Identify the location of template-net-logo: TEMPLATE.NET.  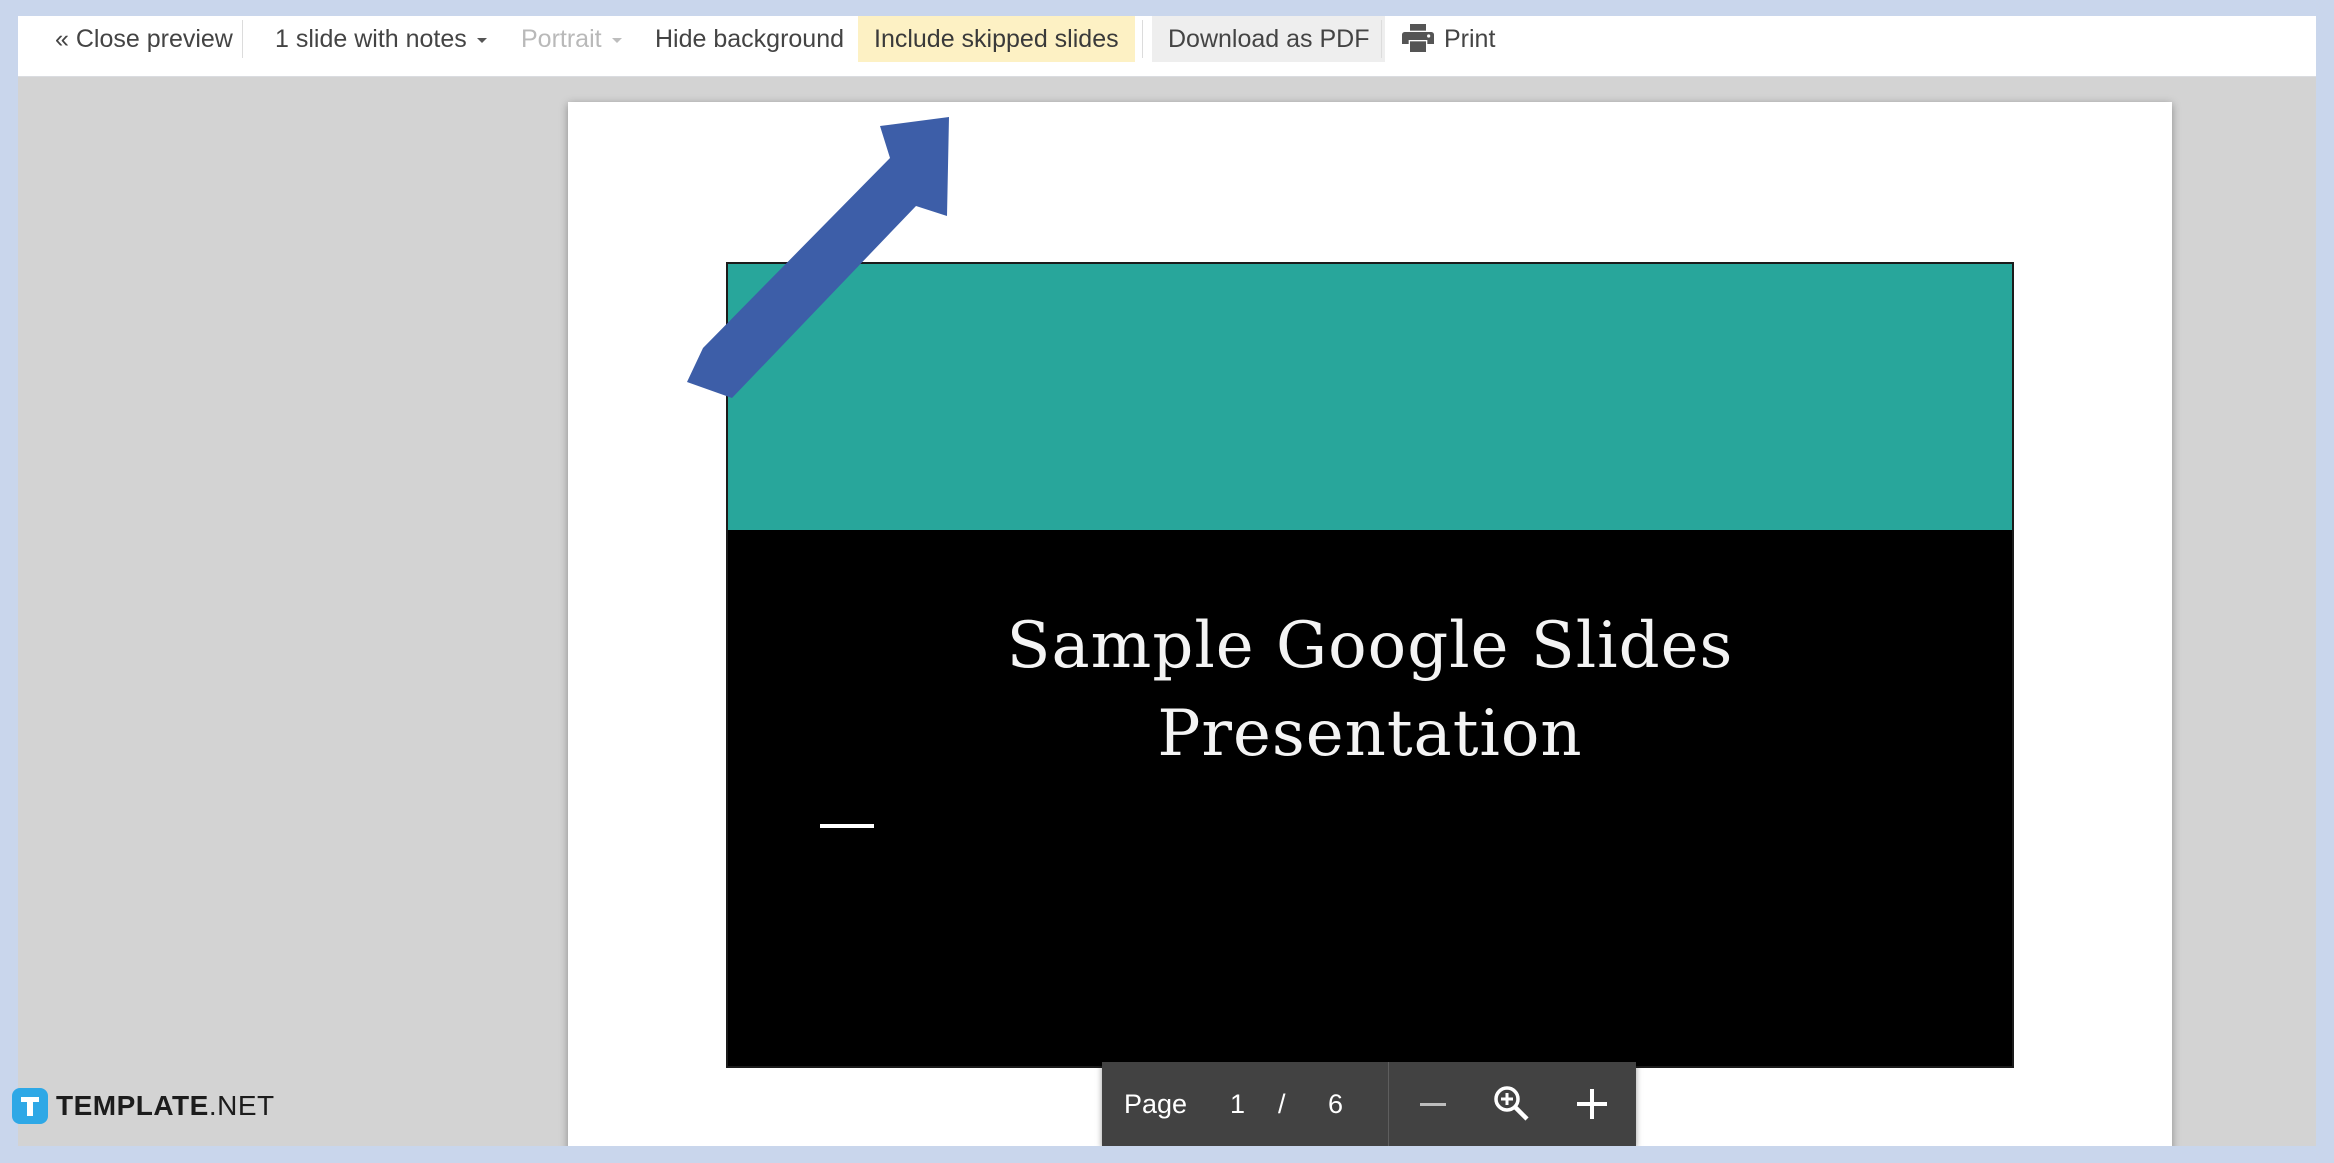
(143, 1106).